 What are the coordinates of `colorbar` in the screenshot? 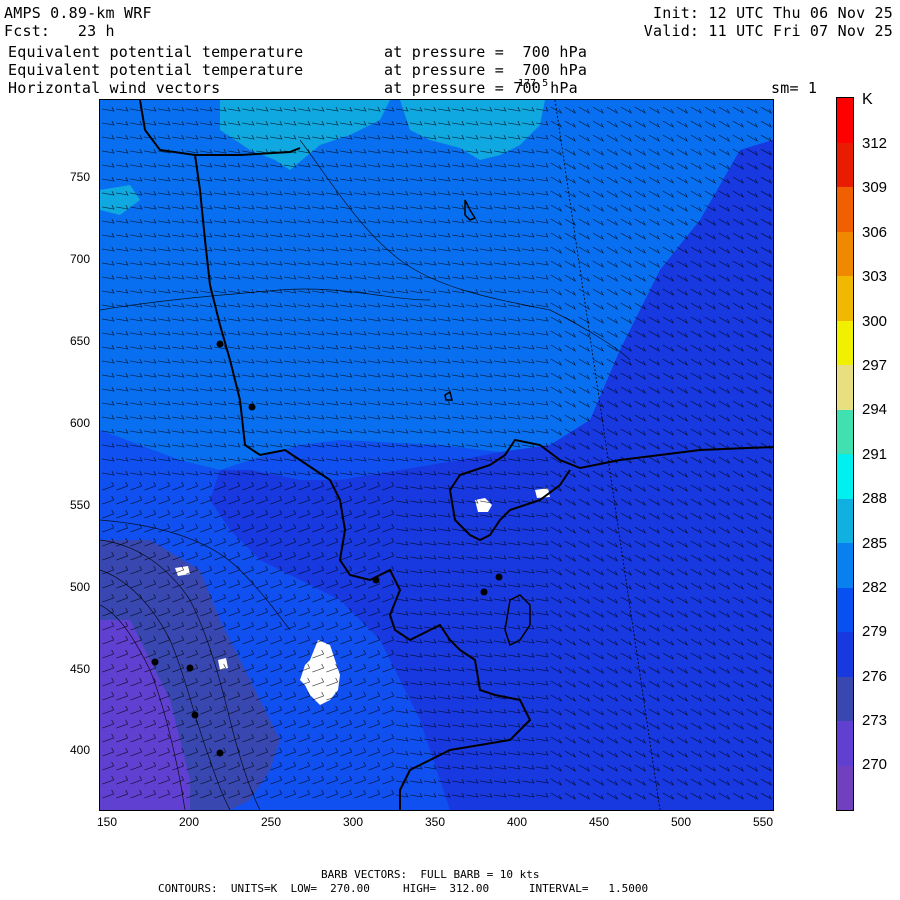 It's located at (845, 454).